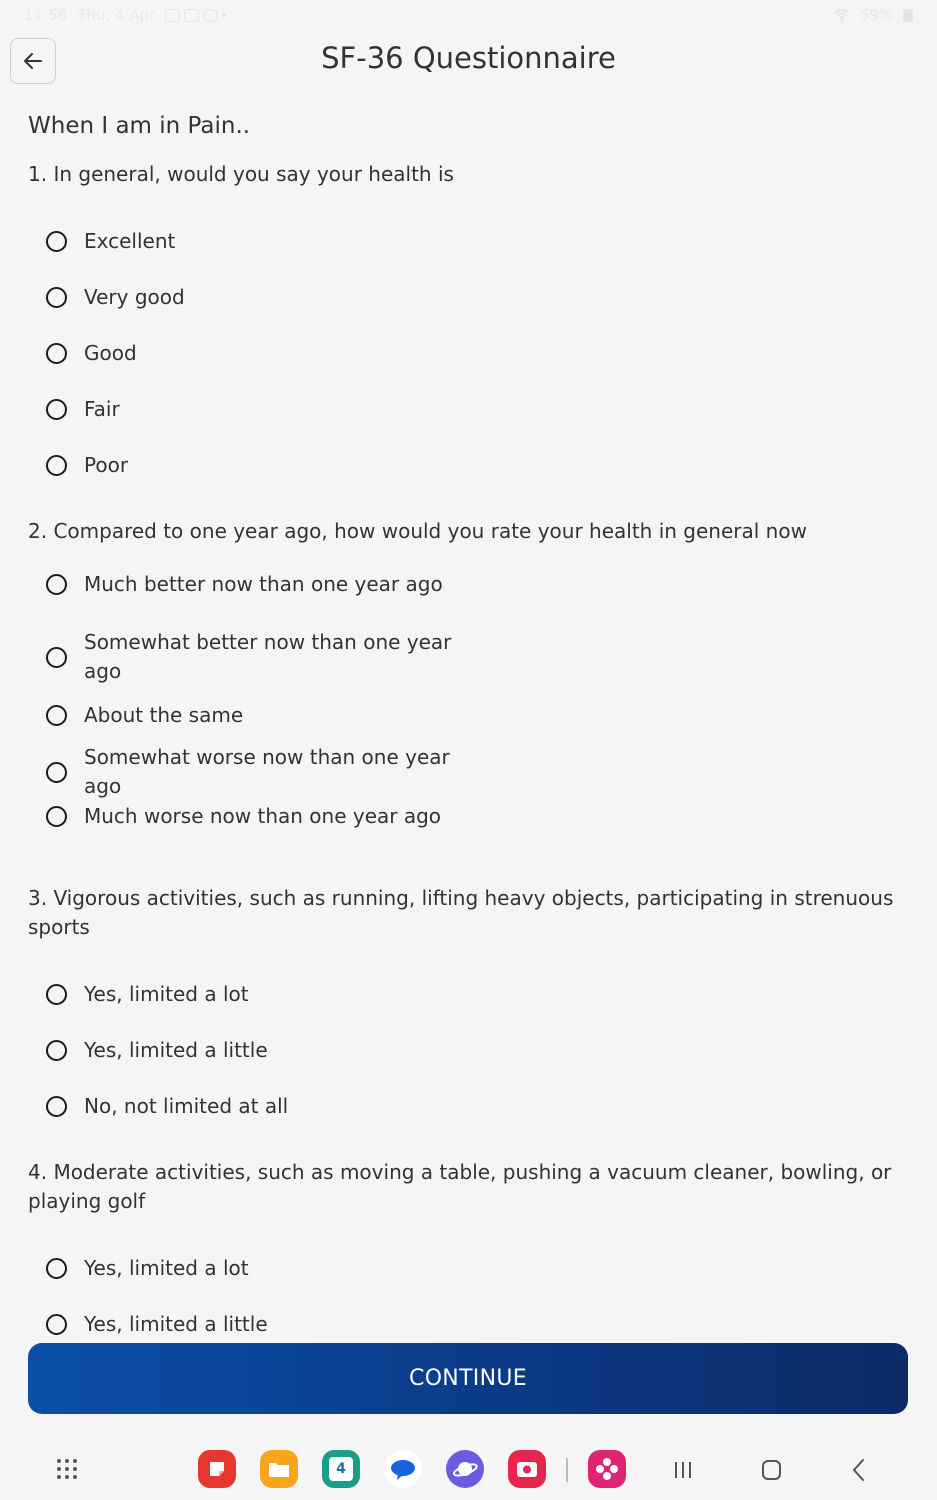 This screenshot has width=937, height=1500. Describe the element at coordinates (130, 241) in the screenshot. I see `option-label: Excellent` at that location.